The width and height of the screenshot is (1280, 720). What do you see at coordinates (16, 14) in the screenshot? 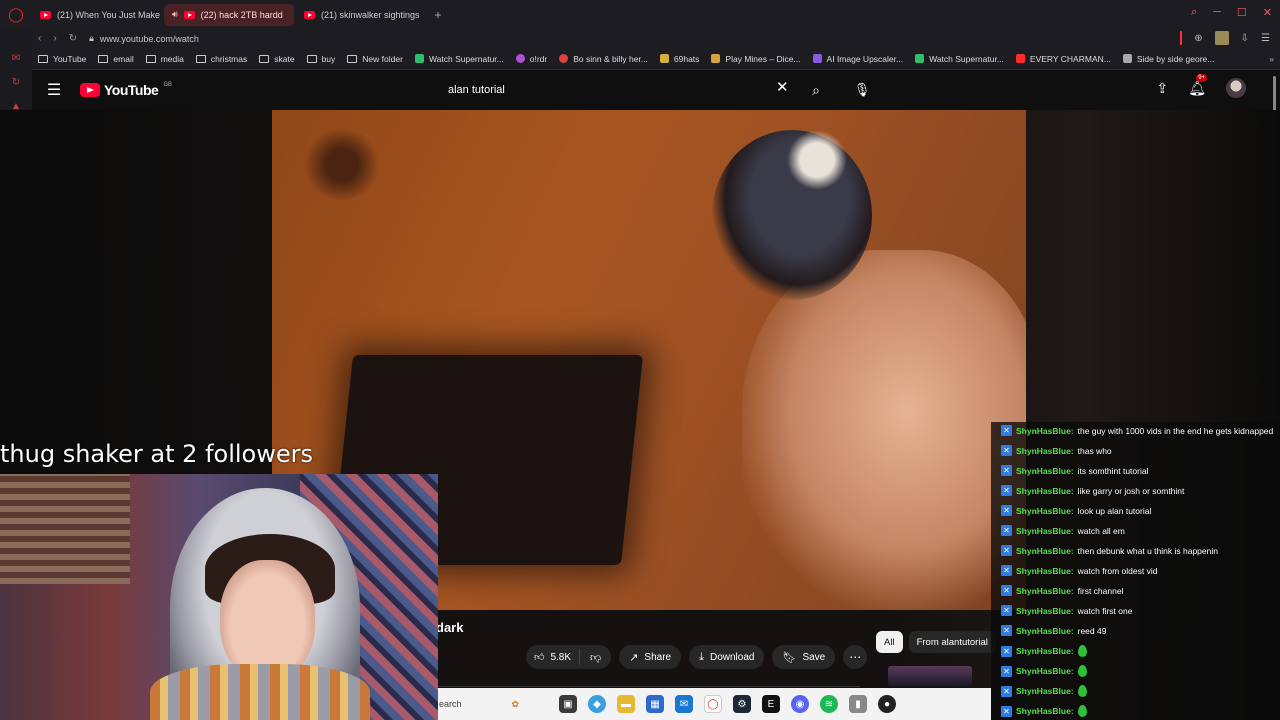
I see `opera-logo-icon: ◯` at bounding box center [16, 14].